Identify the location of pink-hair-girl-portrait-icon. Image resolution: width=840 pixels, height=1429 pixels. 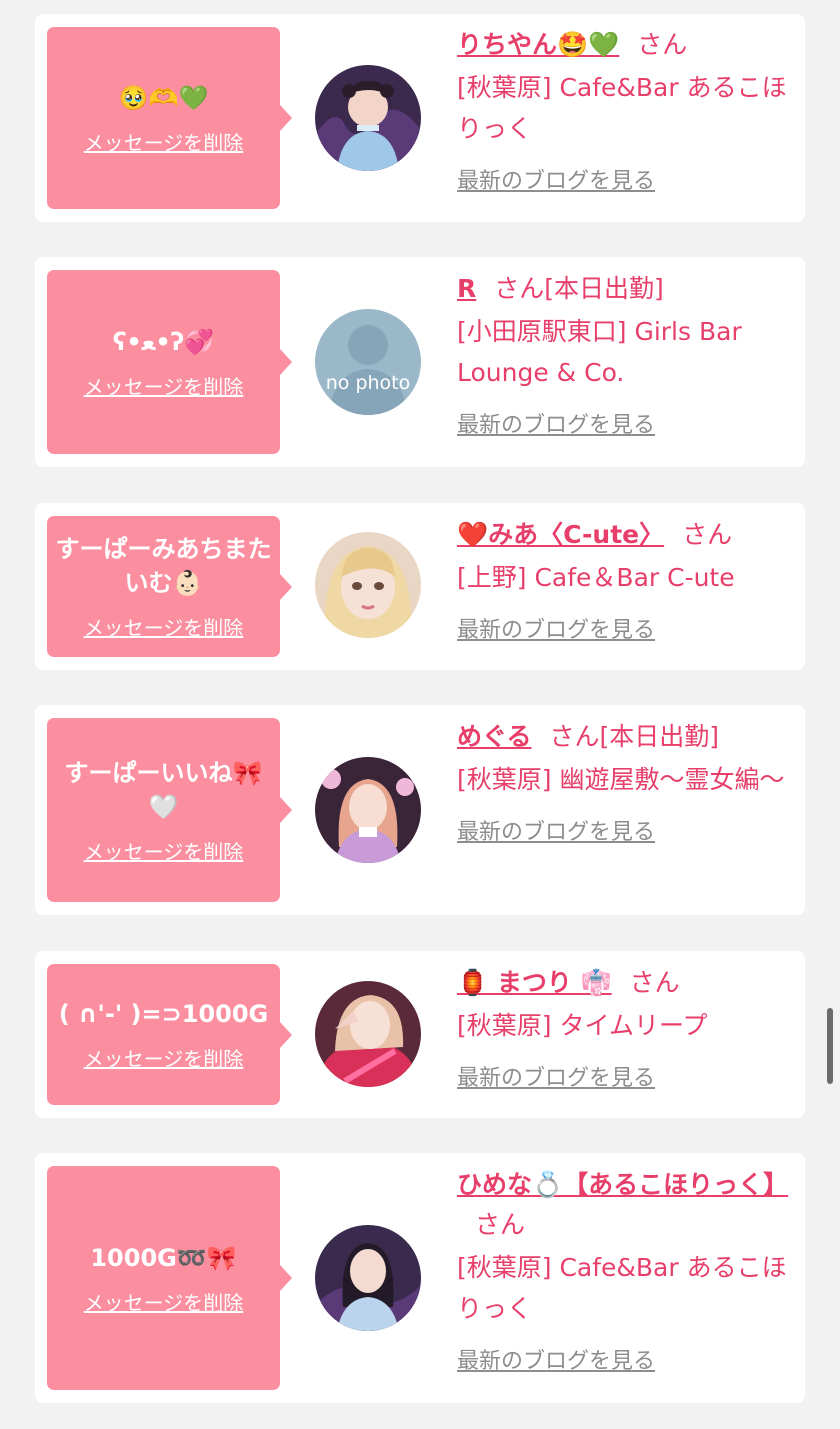
(368, 810).